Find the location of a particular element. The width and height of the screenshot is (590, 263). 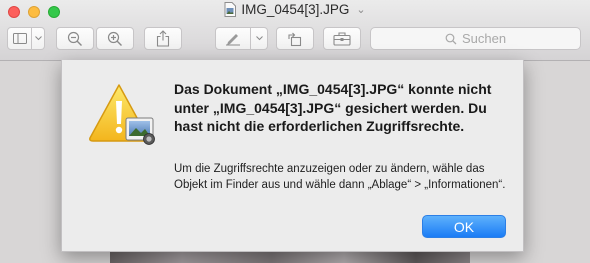

sidebar-icon is located at coordinates (19, 38).